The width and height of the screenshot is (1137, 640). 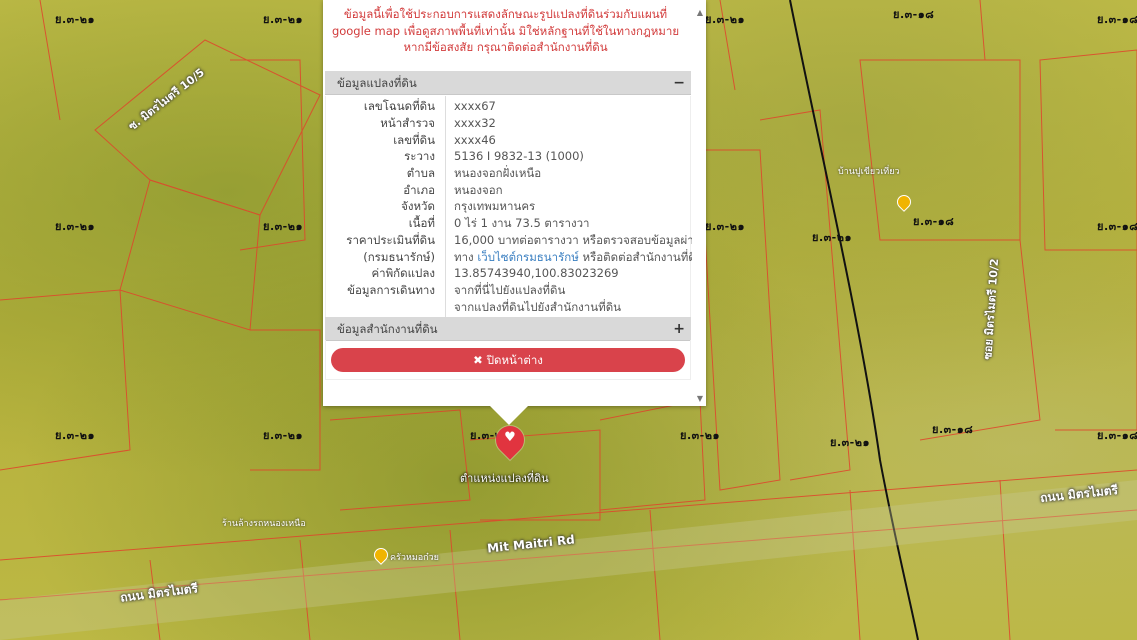 I want to click on treasury-website-link: เว็บไซต์กรมธนารักษ์, so click(x=528, y=257).